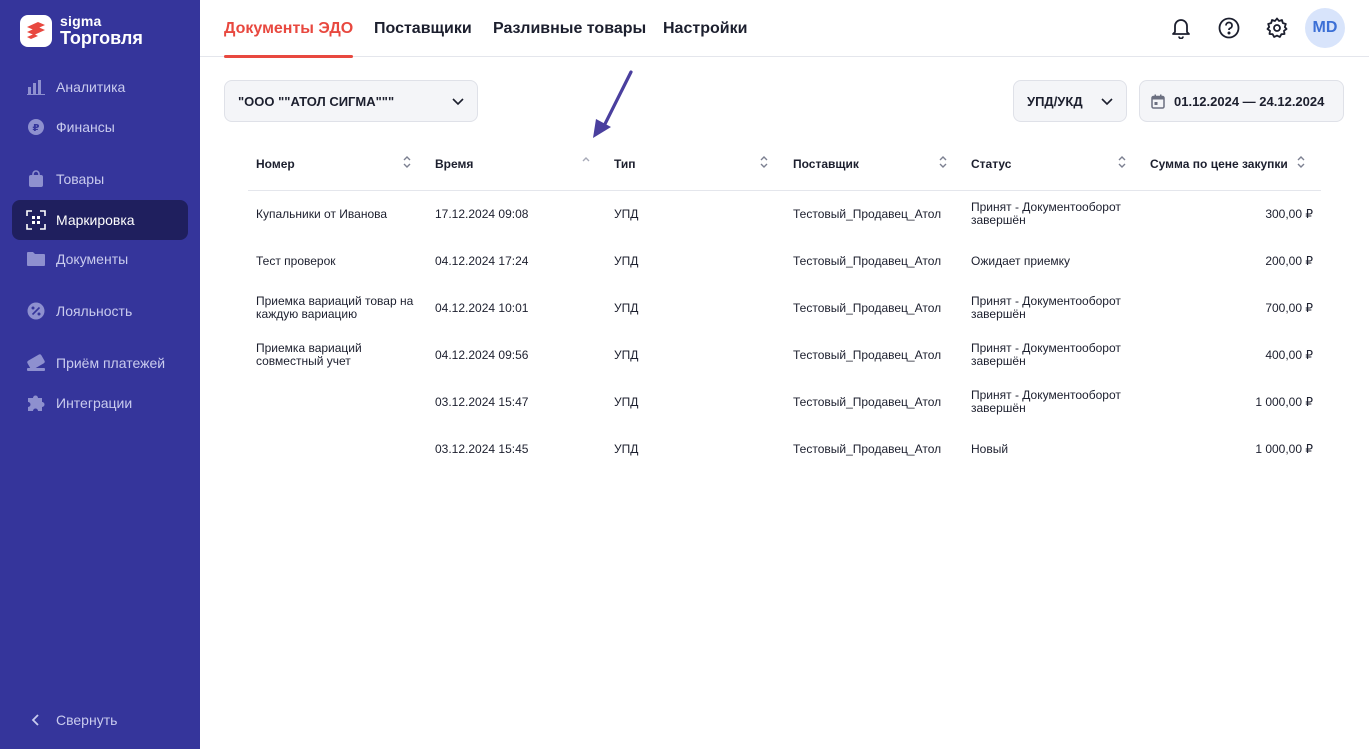 The image size is (1369, 749). I want to click on date-range-picker: 01.12.2024 — 24.12.2024, so click(1241, 101).